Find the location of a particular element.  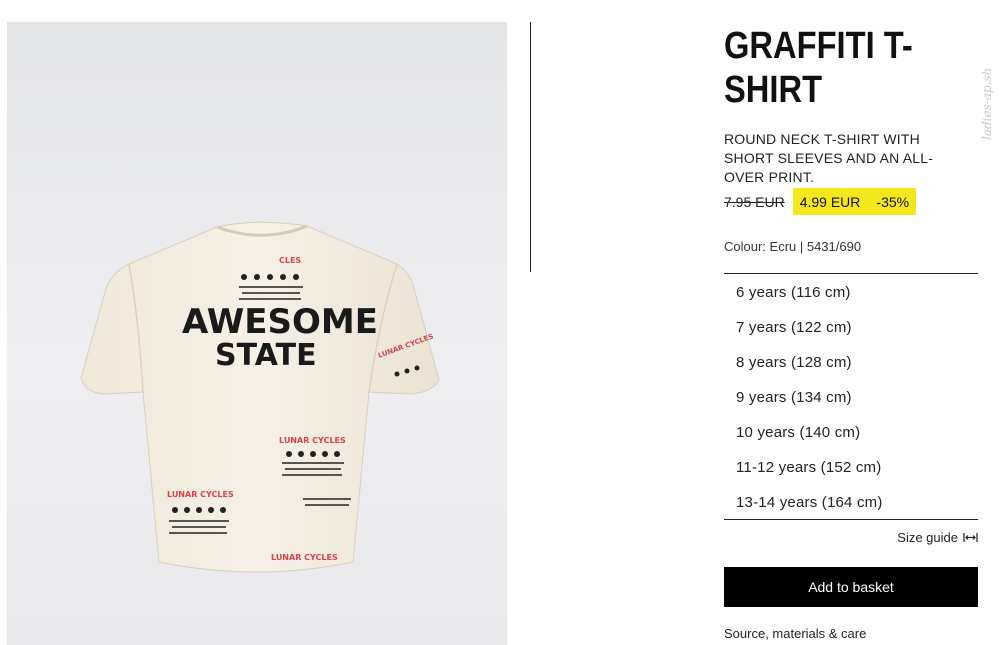

colour-info: Colour: Ecru | 5431/690 is located at coordinates (793, 246).